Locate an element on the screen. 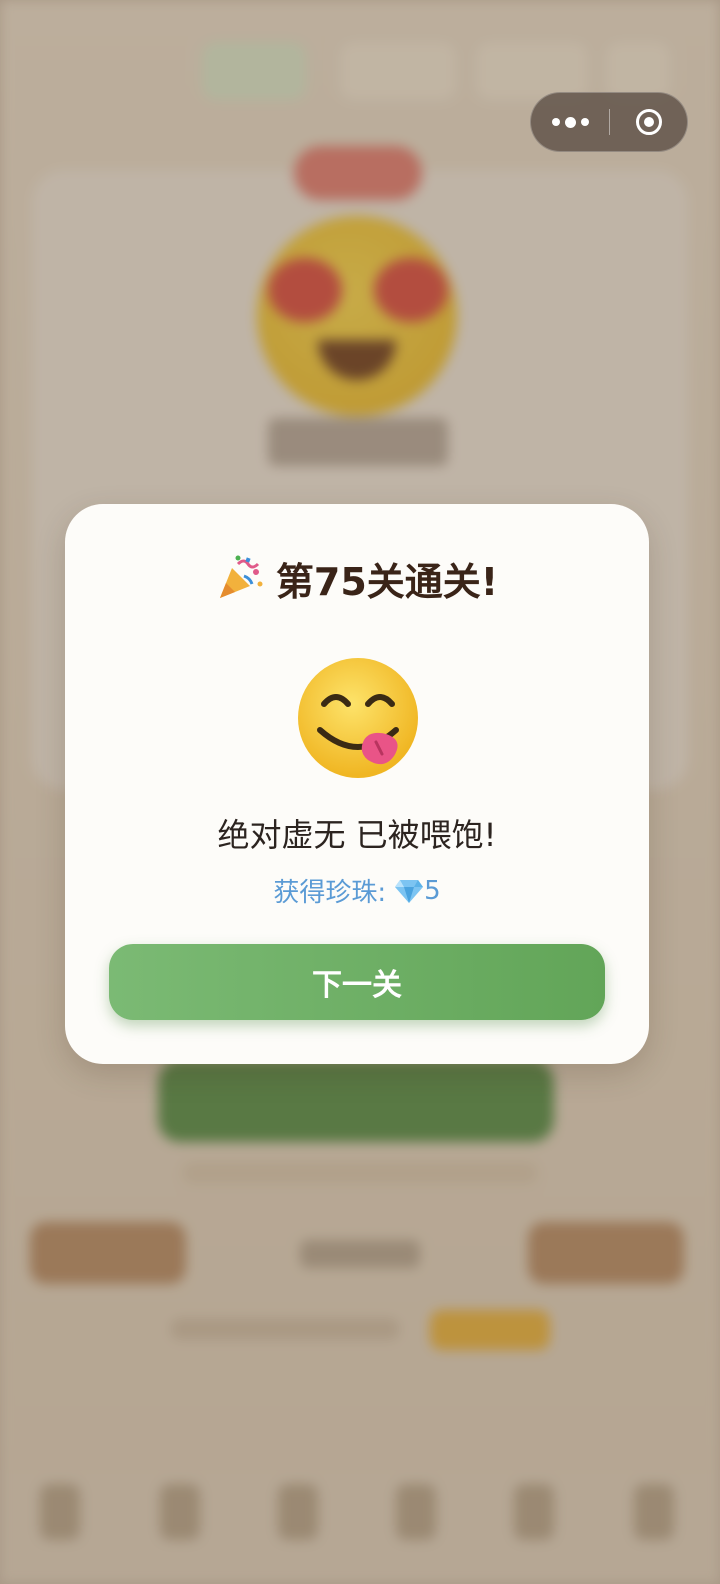 The image size is (720, 1584). close-ring is located at coordinates (649, 122).